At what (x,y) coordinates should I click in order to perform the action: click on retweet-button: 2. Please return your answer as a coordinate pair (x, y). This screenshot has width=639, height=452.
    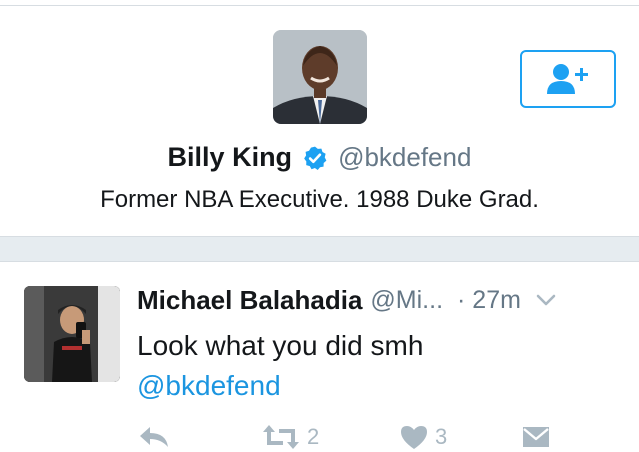
    Looking at the image, I should click on (290, 437).